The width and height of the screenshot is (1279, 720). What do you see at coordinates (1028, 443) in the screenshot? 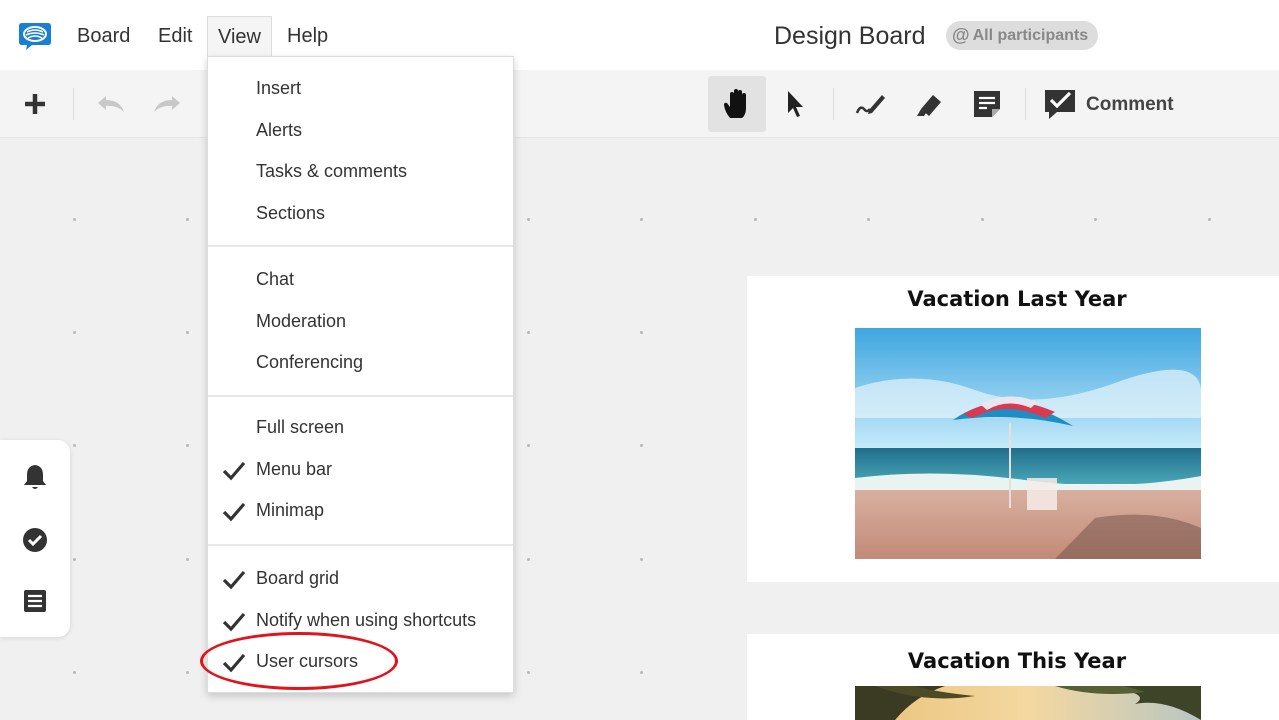
I see `beach-umbrella-photo` at bounding box center [1028, 443].